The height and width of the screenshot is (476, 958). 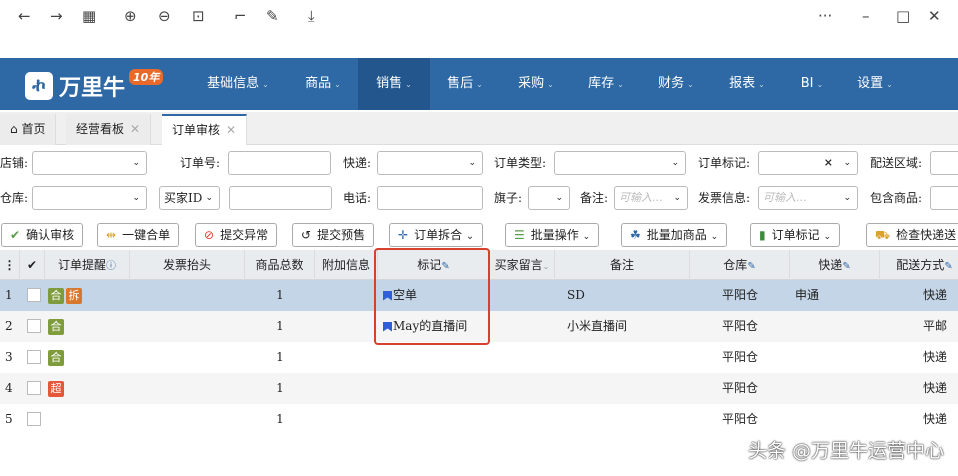 What do you see at coordinates (479, 357) in the screenshot?
I see `table-row: 3 合 1 平阳仓 快递` at bounding box center [479, 357].